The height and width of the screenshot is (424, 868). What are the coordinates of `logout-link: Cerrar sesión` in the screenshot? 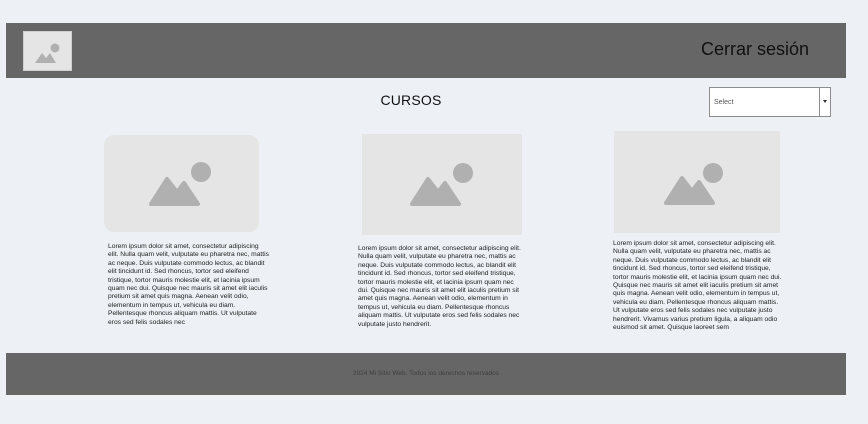 It's located at (755, 49).